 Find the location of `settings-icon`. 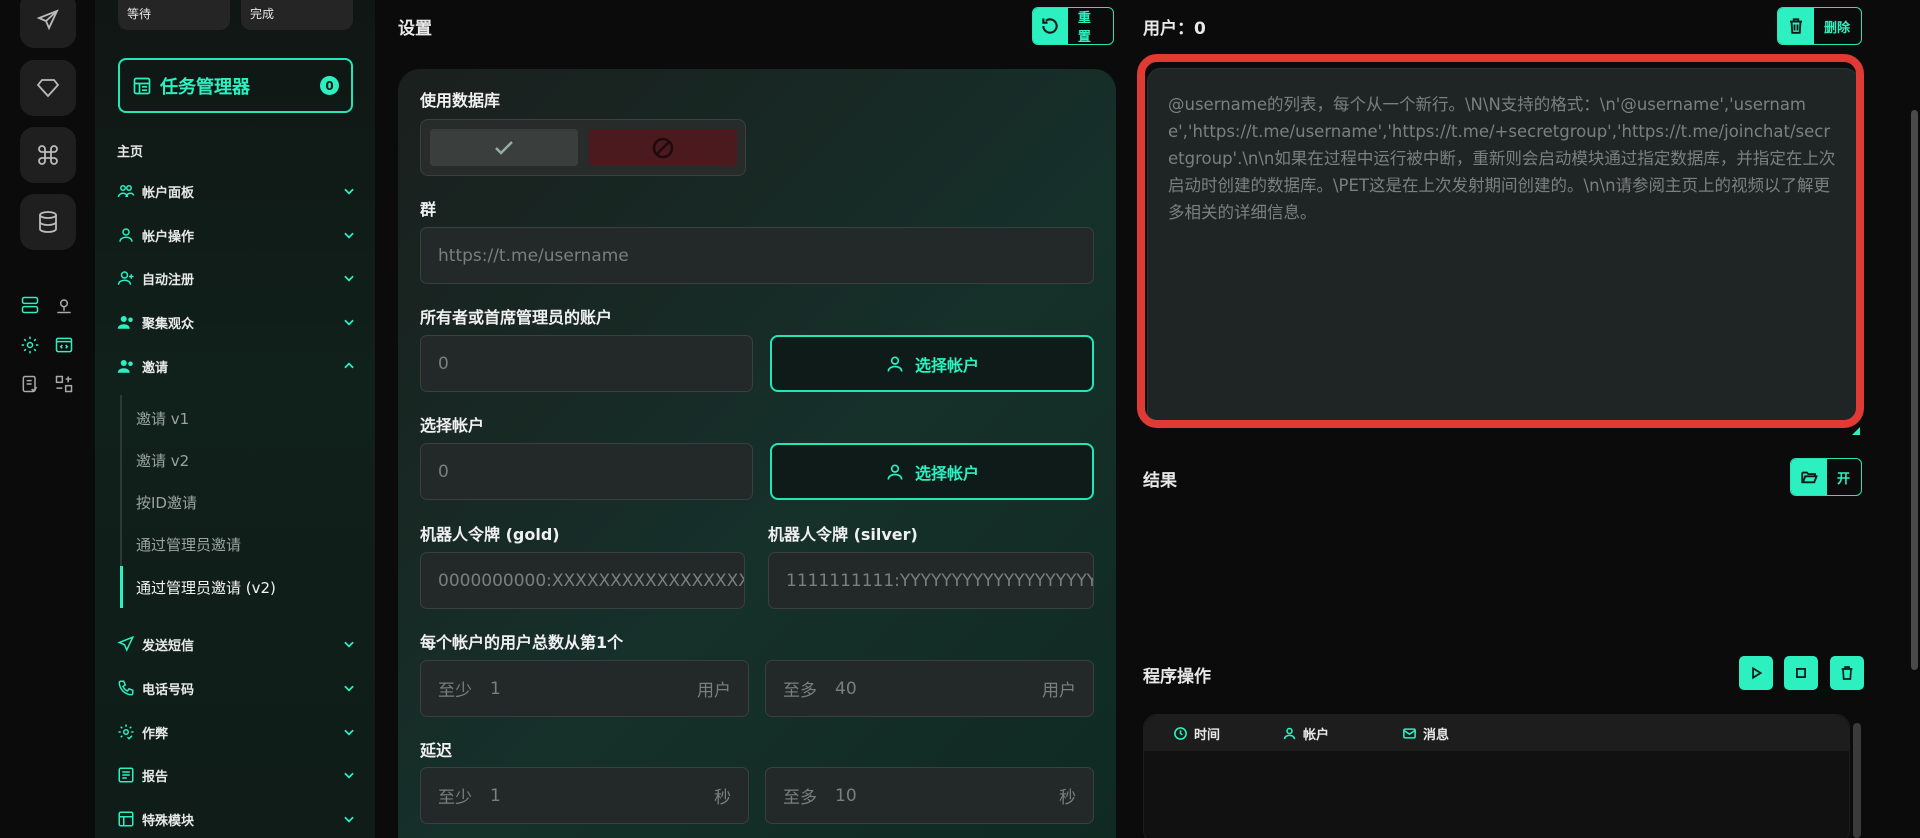

settings-icon is located at coordinates (30, 345).